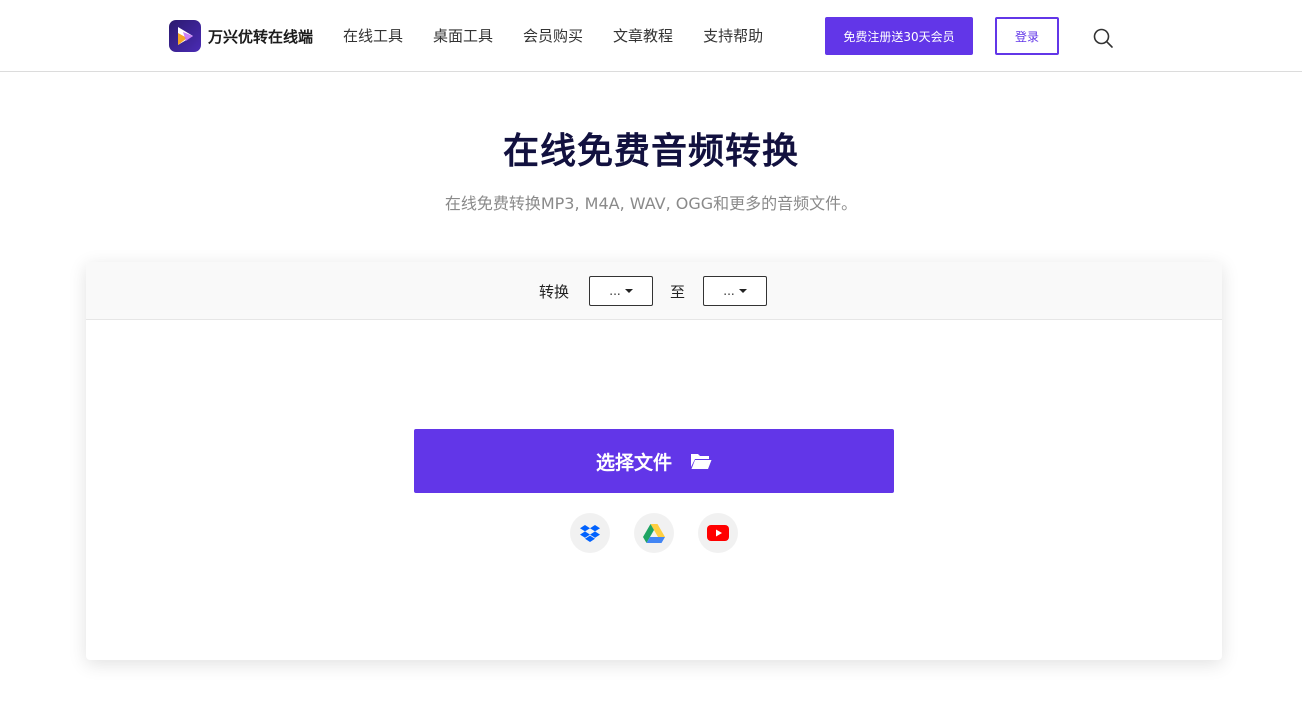 This screenshot has width=1302, height=706. What do you see at coordinates (553, 36) in the screenshot?
I see `nav-membership: 会员购买` at bounding box center [553, 36].